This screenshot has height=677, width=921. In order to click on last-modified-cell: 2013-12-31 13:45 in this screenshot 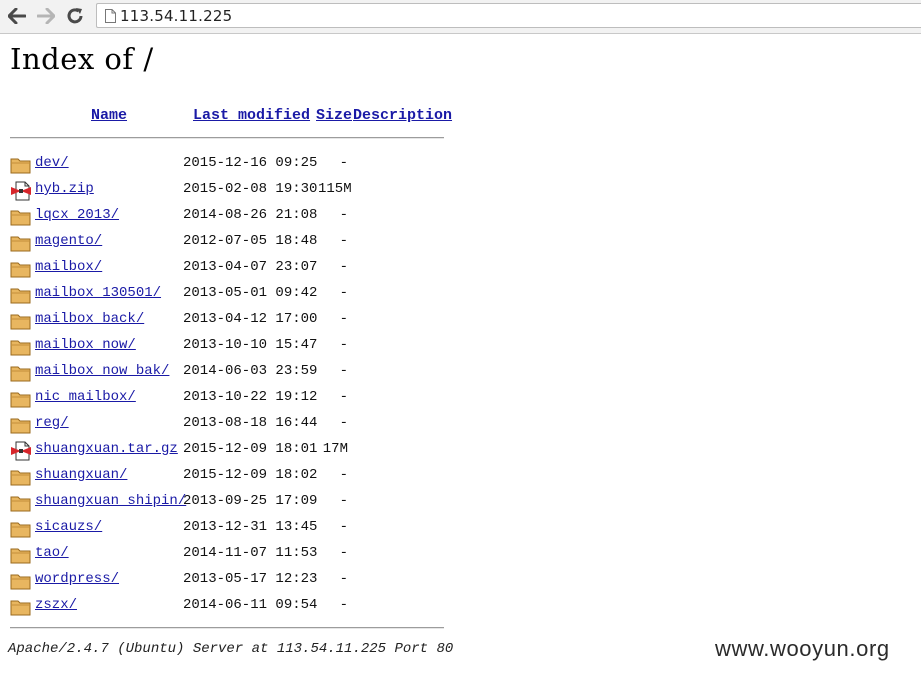, I will do `click(250, 527)`.